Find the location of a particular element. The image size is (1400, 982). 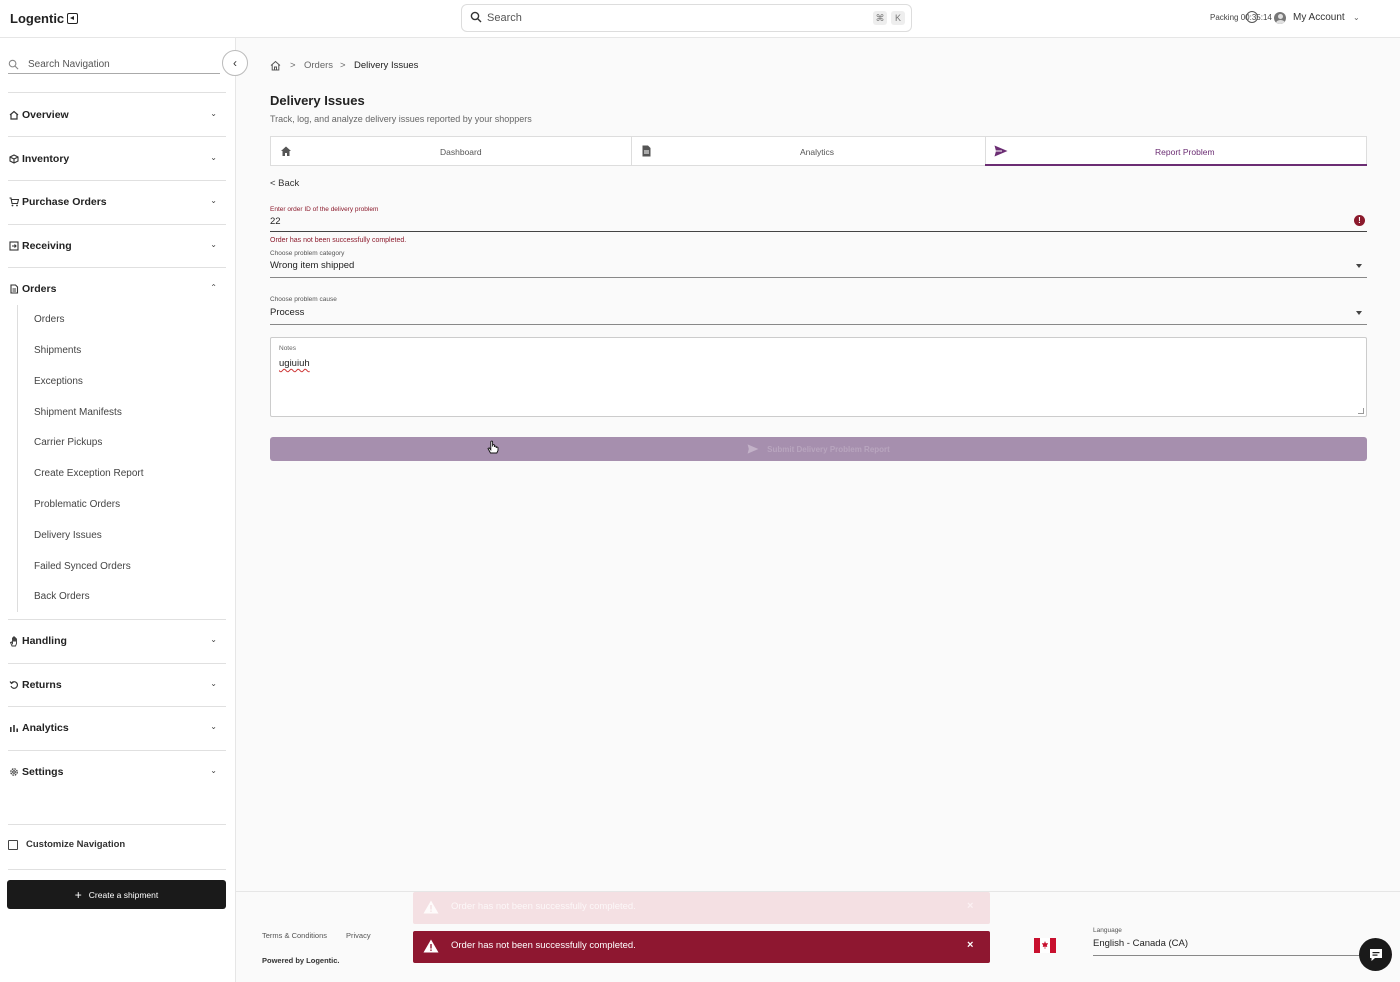

app-logo: Logentic is located at coordinates (44, 18).